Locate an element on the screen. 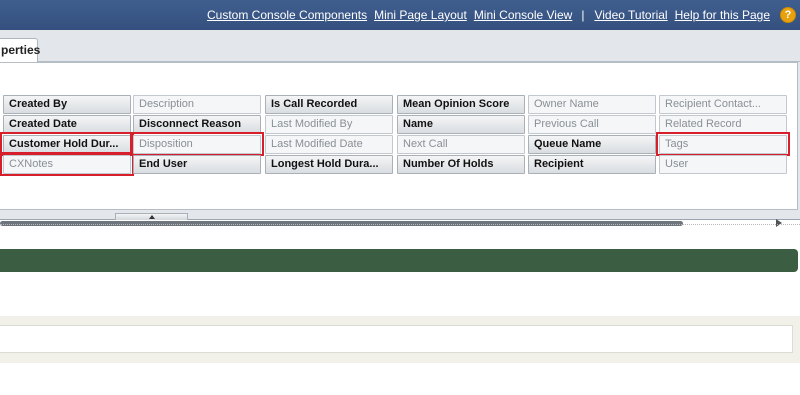 This screenshot has width=800, height=395. layout-section-panel is located at coordinates (400, 339).